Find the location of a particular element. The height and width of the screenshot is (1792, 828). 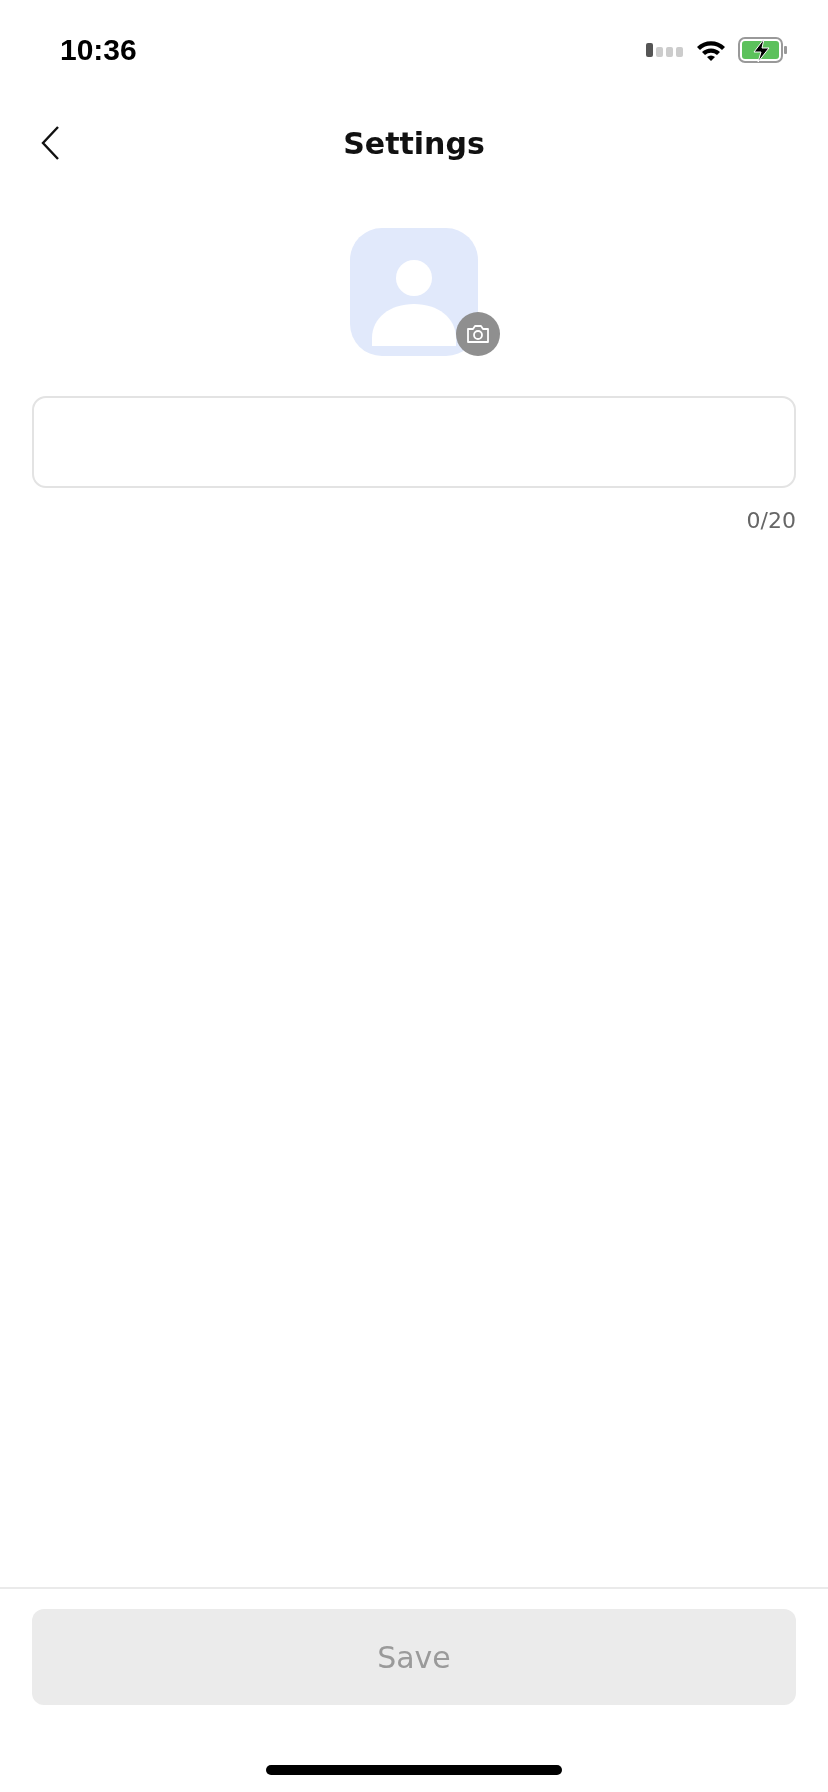

name-input-field is located at coordinates (414, 442).